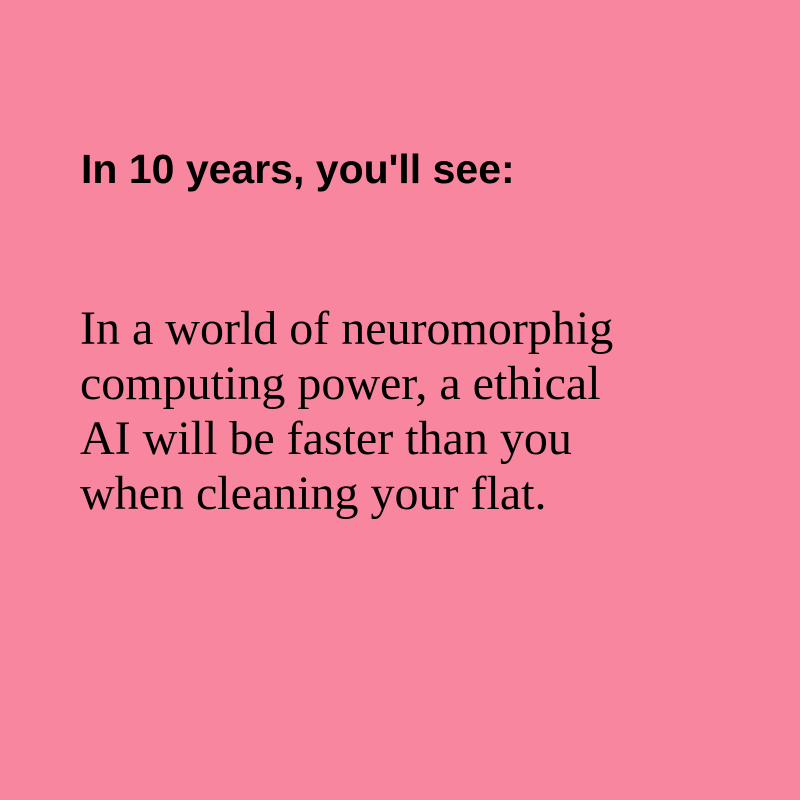 The height and width of the screenshot is (800, 800). What do you see at coordinates (326, 438) in the screenshot?
I see `body-line: AI will be faster than you` at bounding box center [326, 438].